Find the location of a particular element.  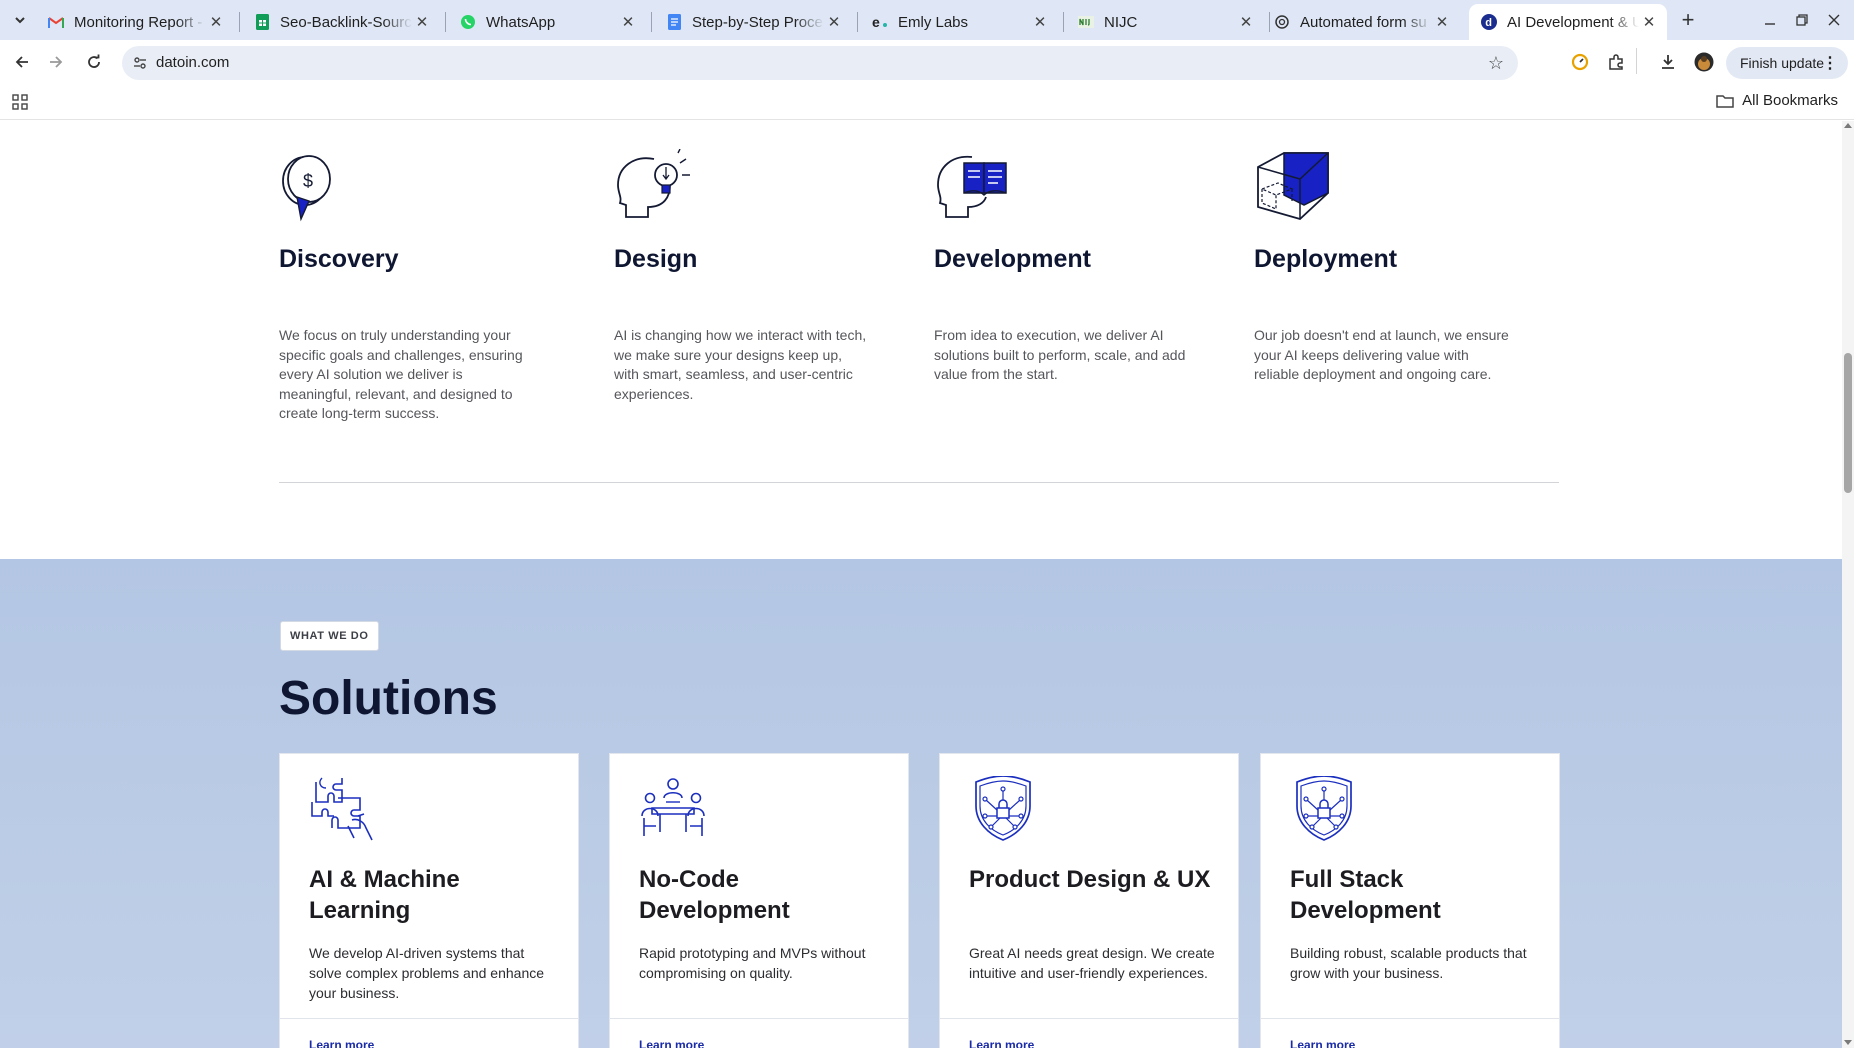

chevron-down-icon is located at coordinates (20, 20).